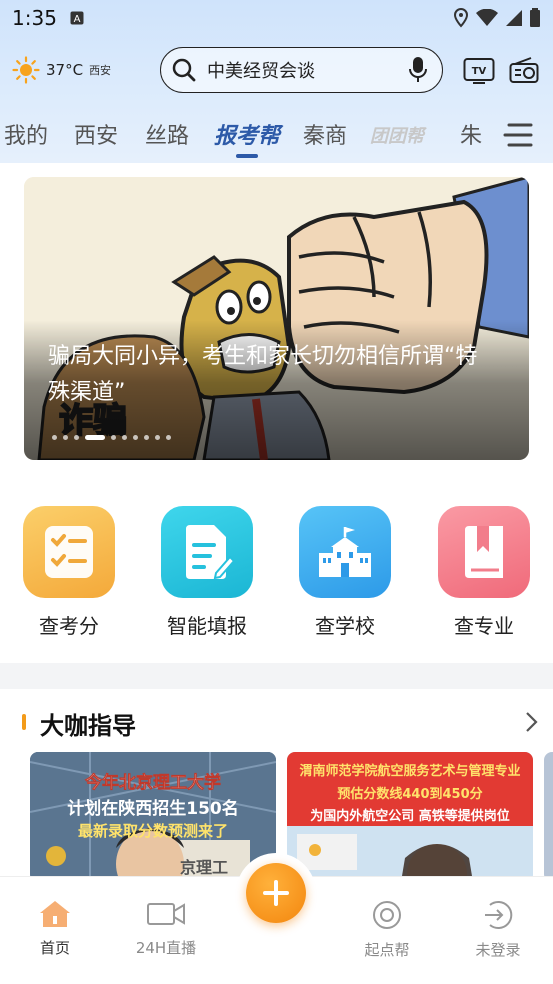  What do you see at coordinates (166, 914) in the screenshot?
I see `video-camera-icon` at bounding box center [166, 914].